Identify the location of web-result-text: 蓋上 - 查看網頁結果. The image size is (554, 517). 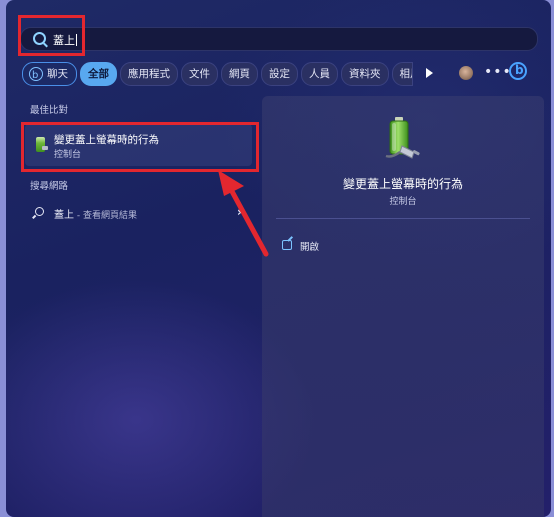
(95, 215).